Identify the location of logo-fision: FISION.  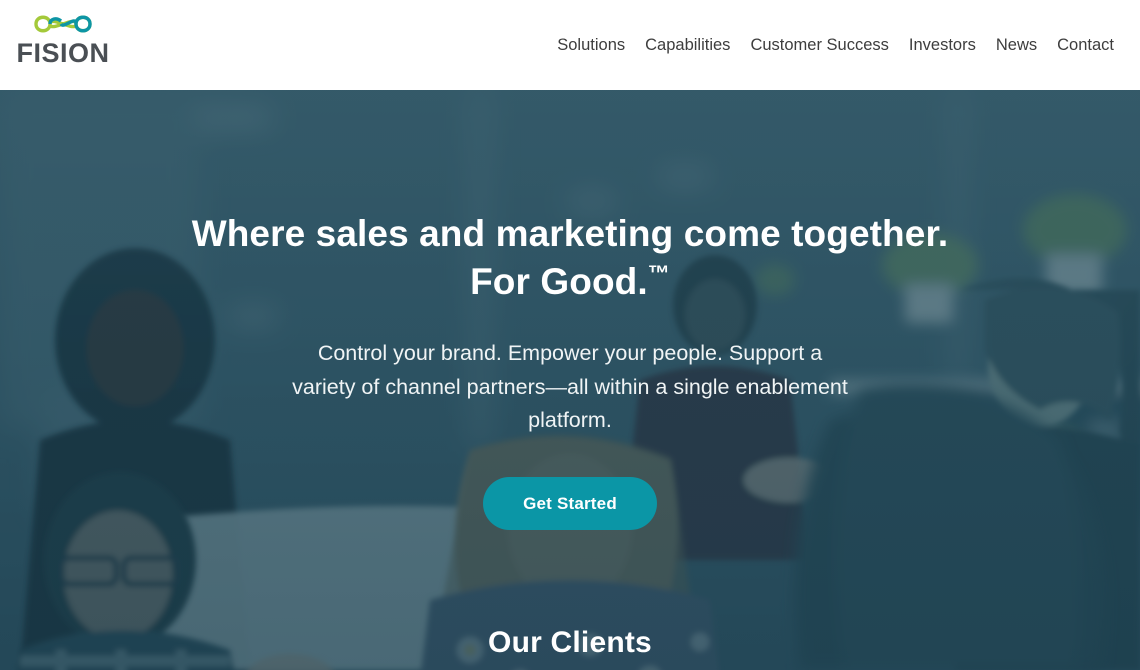
(63, 45).